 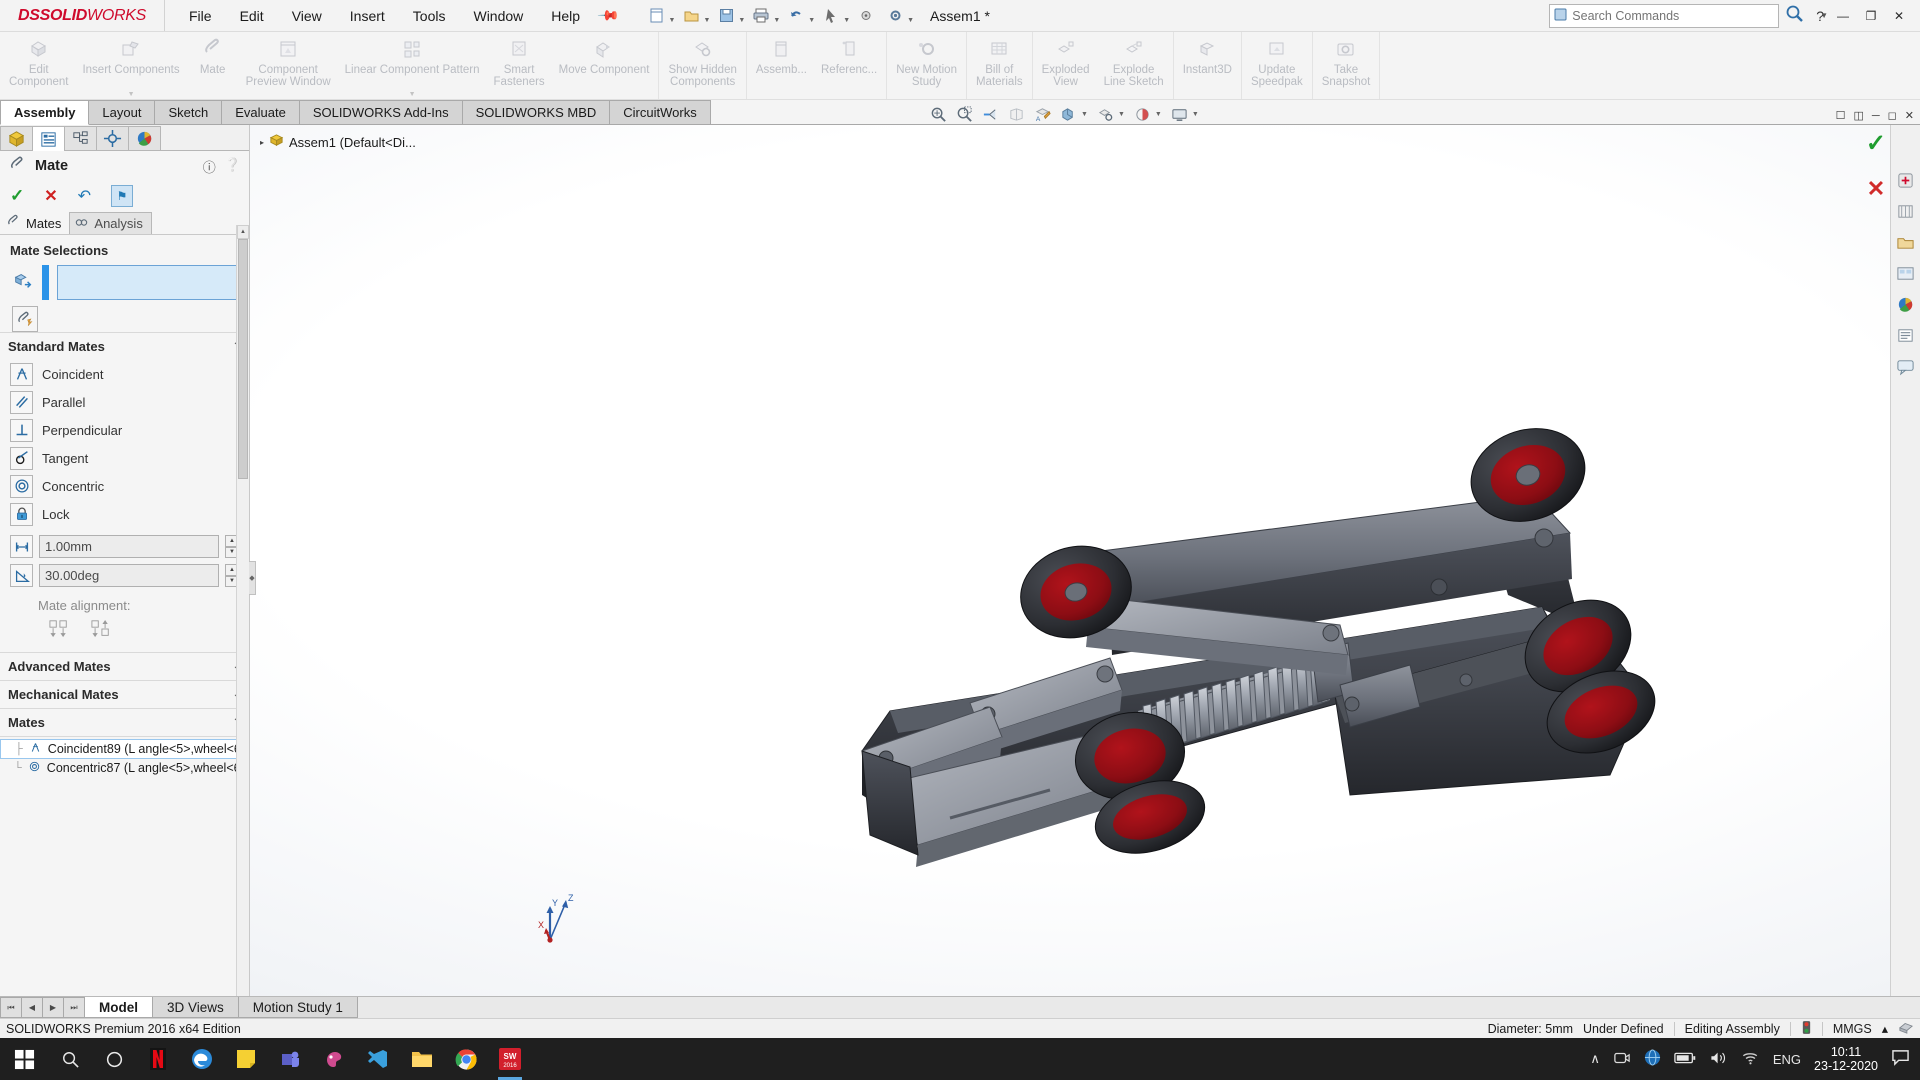 I want to click on whats-wrong-help-icon: ⓘ, so click(x=209, y=166).